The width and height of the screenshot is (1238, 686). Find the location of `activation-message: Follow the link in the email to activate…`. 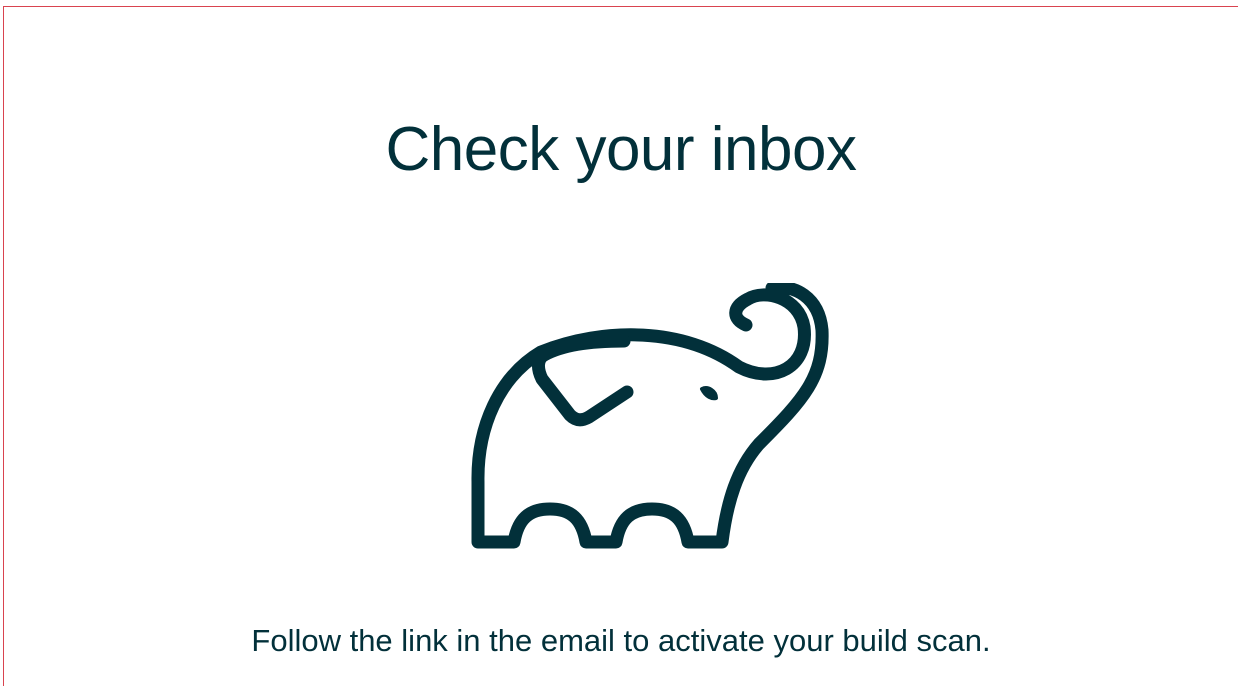

activation-message: Follow the link in the email to activate… is located at coordinates (621, 640).